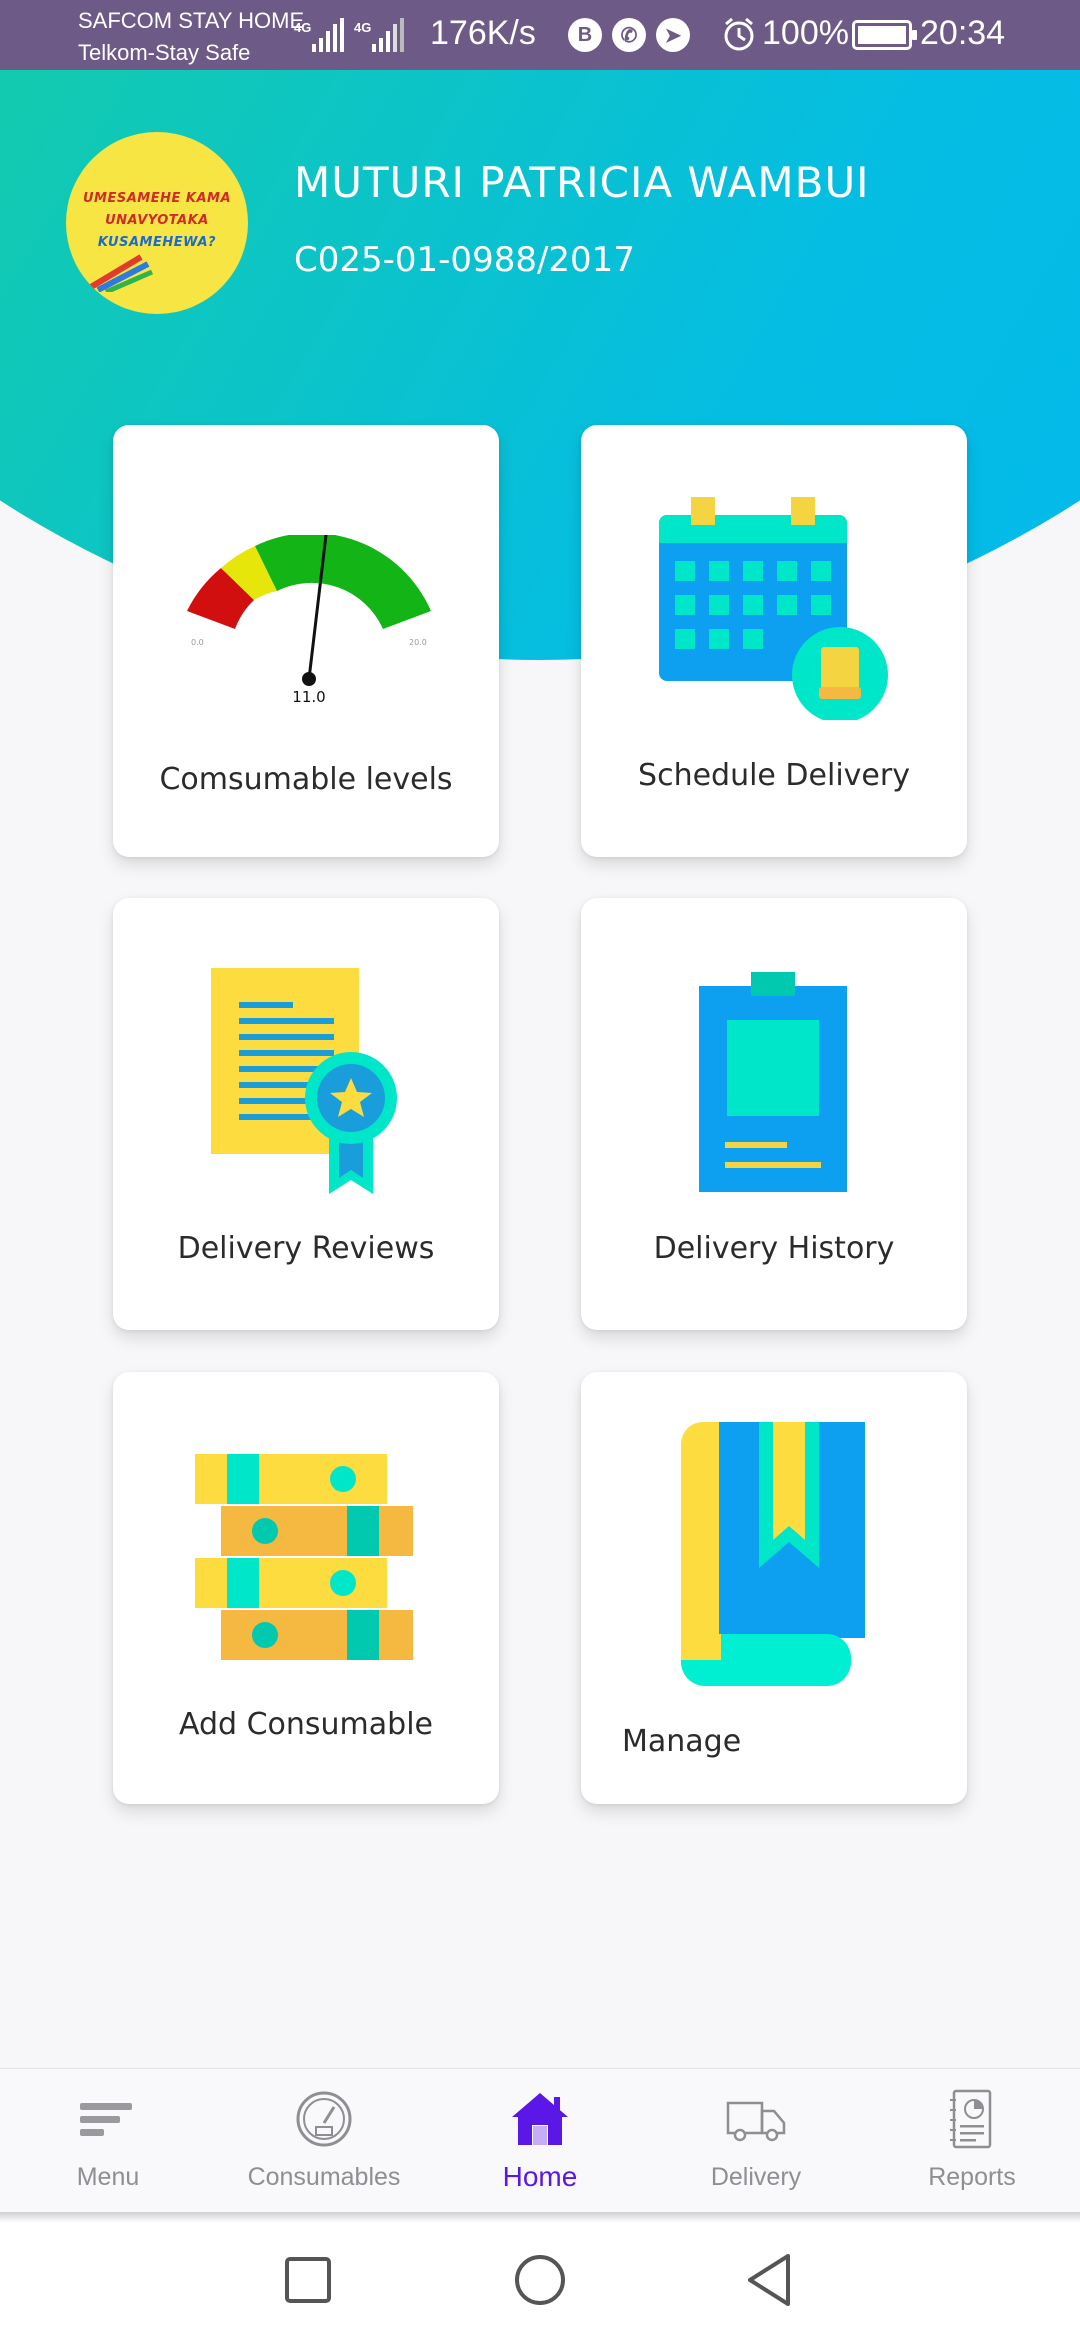 The width and height of the screenshot is (1080, 2340). I want to click on signal-icon: 4G 4G, so click(354, 38).